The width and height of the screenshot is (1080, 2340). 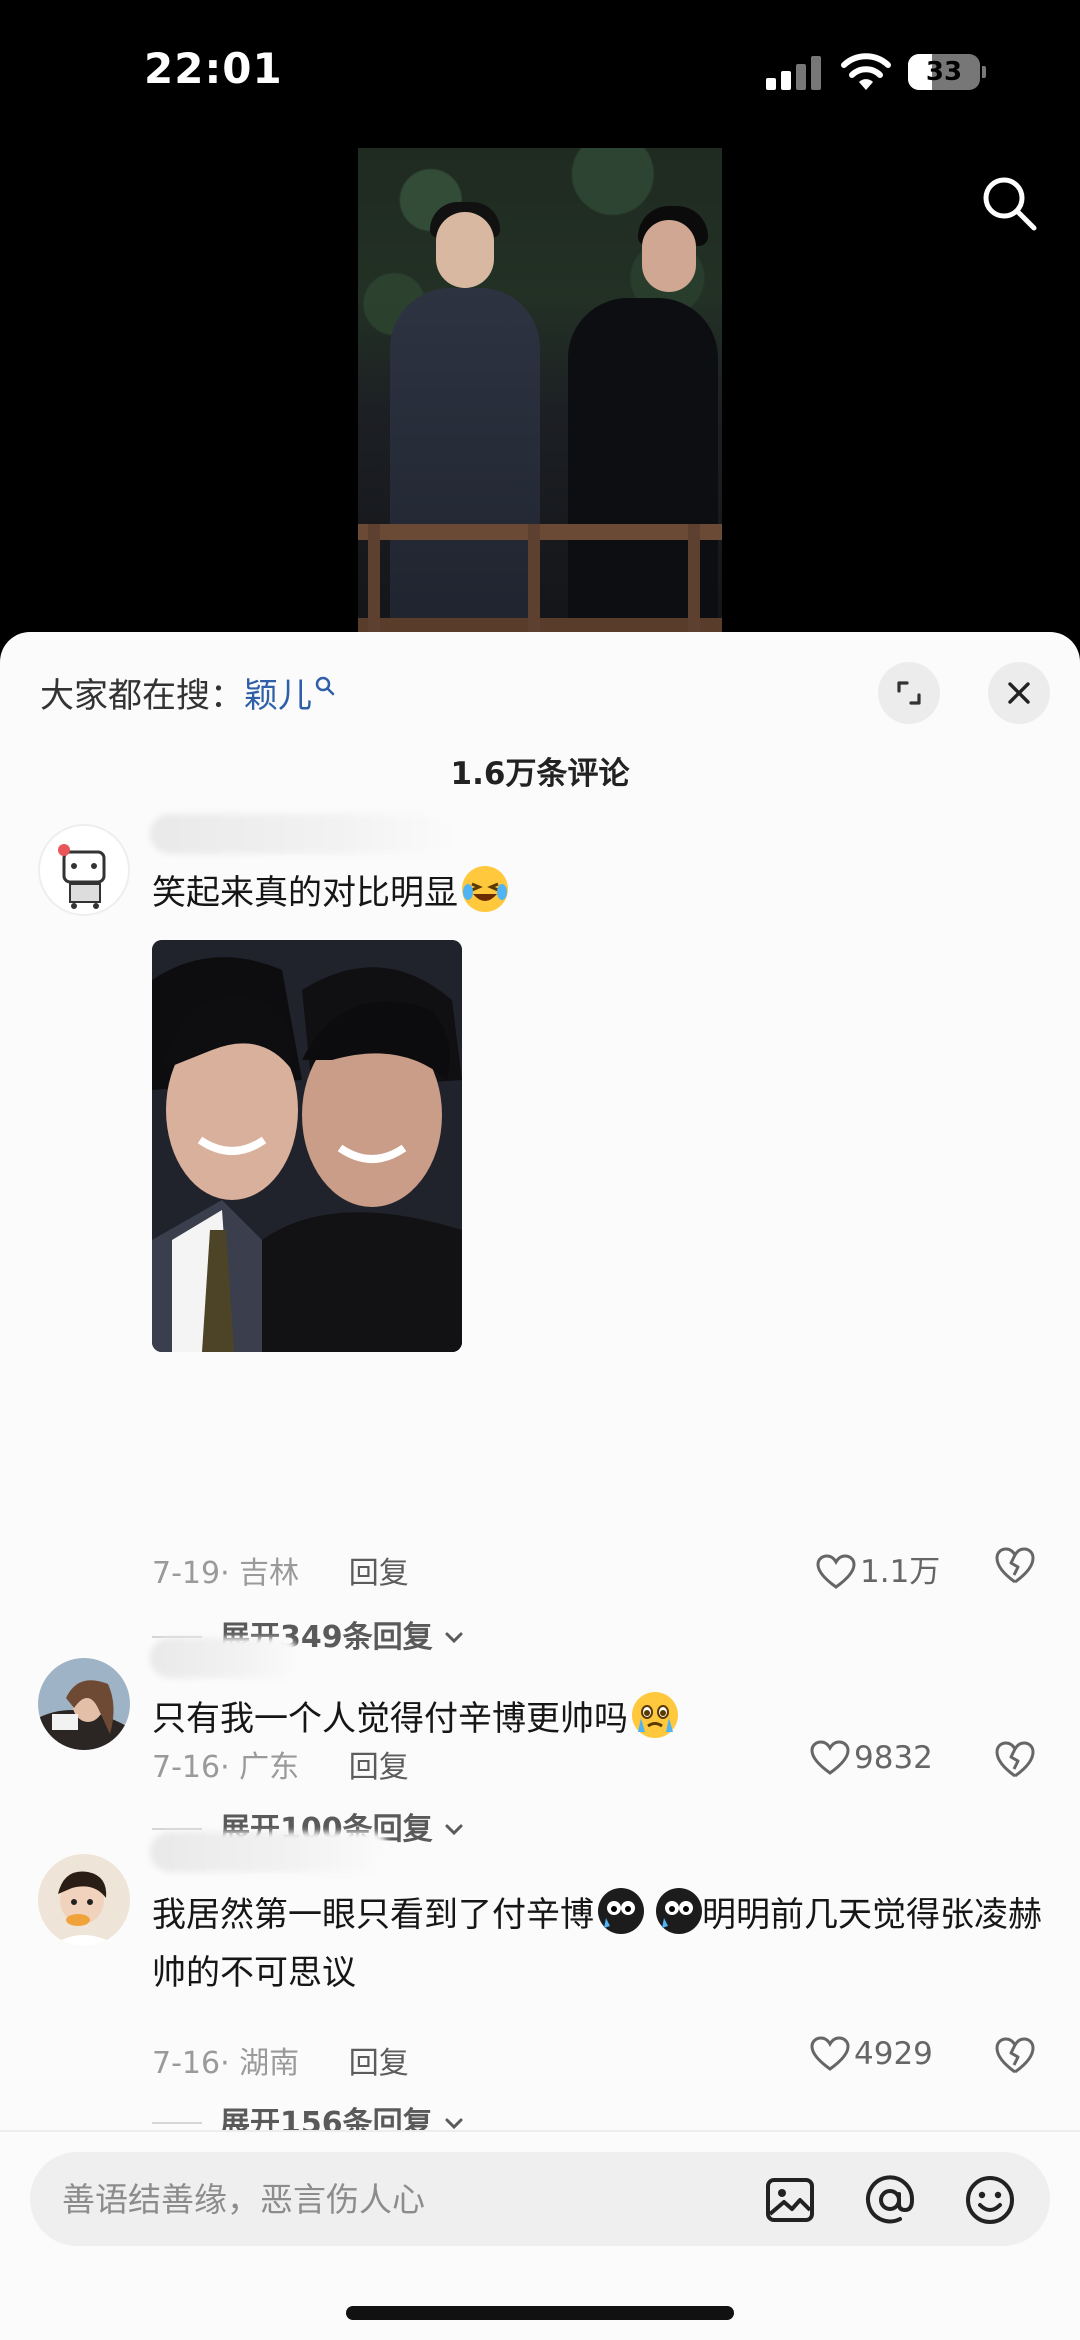 I want to click on signal-icon, so click(x=794, y=73).